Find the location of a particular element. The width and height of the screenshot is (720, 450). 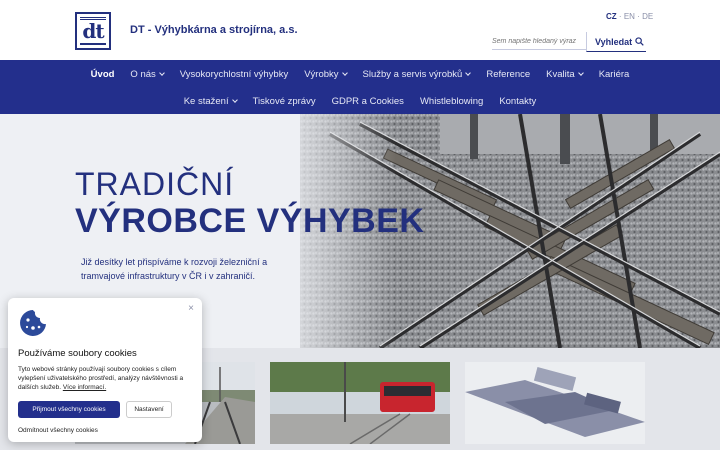

logo-mark: dt is located at coordinates (93, 31).